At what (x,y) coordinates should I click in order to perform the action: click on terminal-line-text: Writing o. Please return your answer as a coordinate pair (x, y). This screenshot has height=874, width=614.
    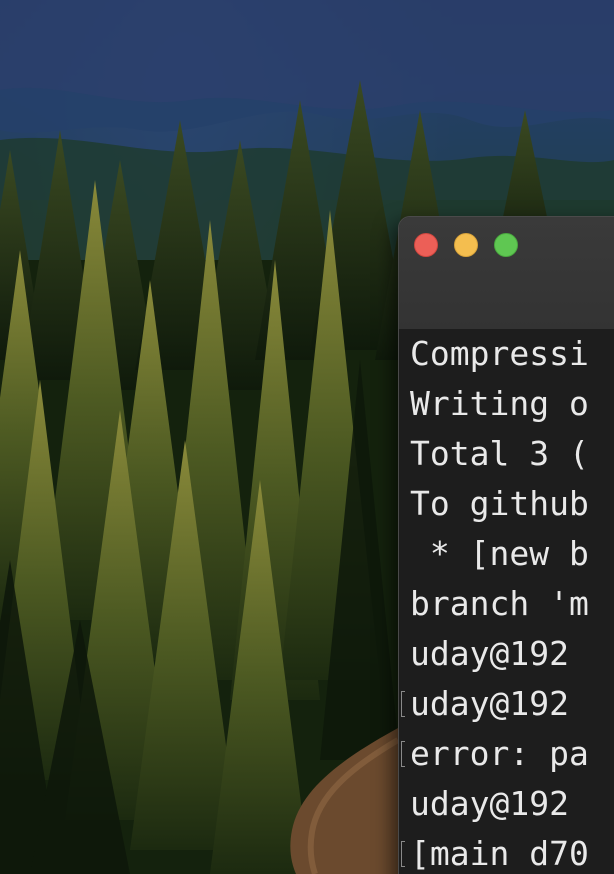
    Looking at the image, I should click on (499, 403).